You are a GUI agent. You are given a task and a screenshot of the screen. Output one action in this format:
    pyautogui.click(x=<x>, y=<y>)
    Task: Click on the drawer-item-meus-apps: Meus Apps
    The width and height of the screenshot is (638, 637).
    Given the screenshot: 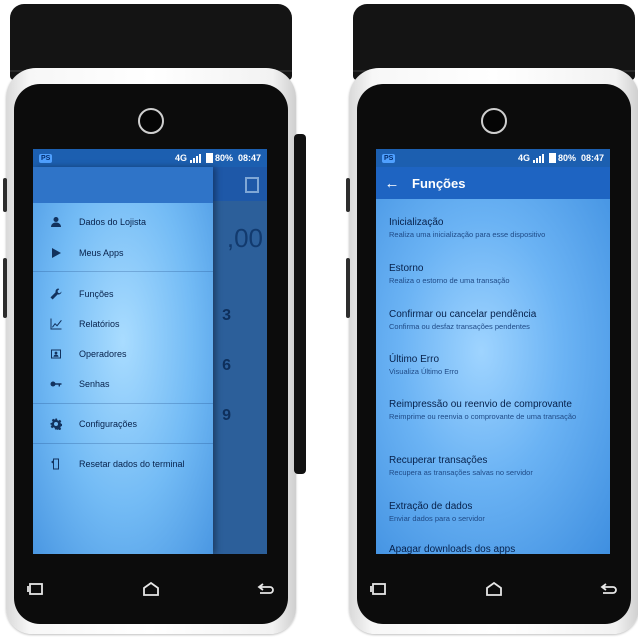 What is the action you would take?
    pyautogui.click(x=123, y=253)
    